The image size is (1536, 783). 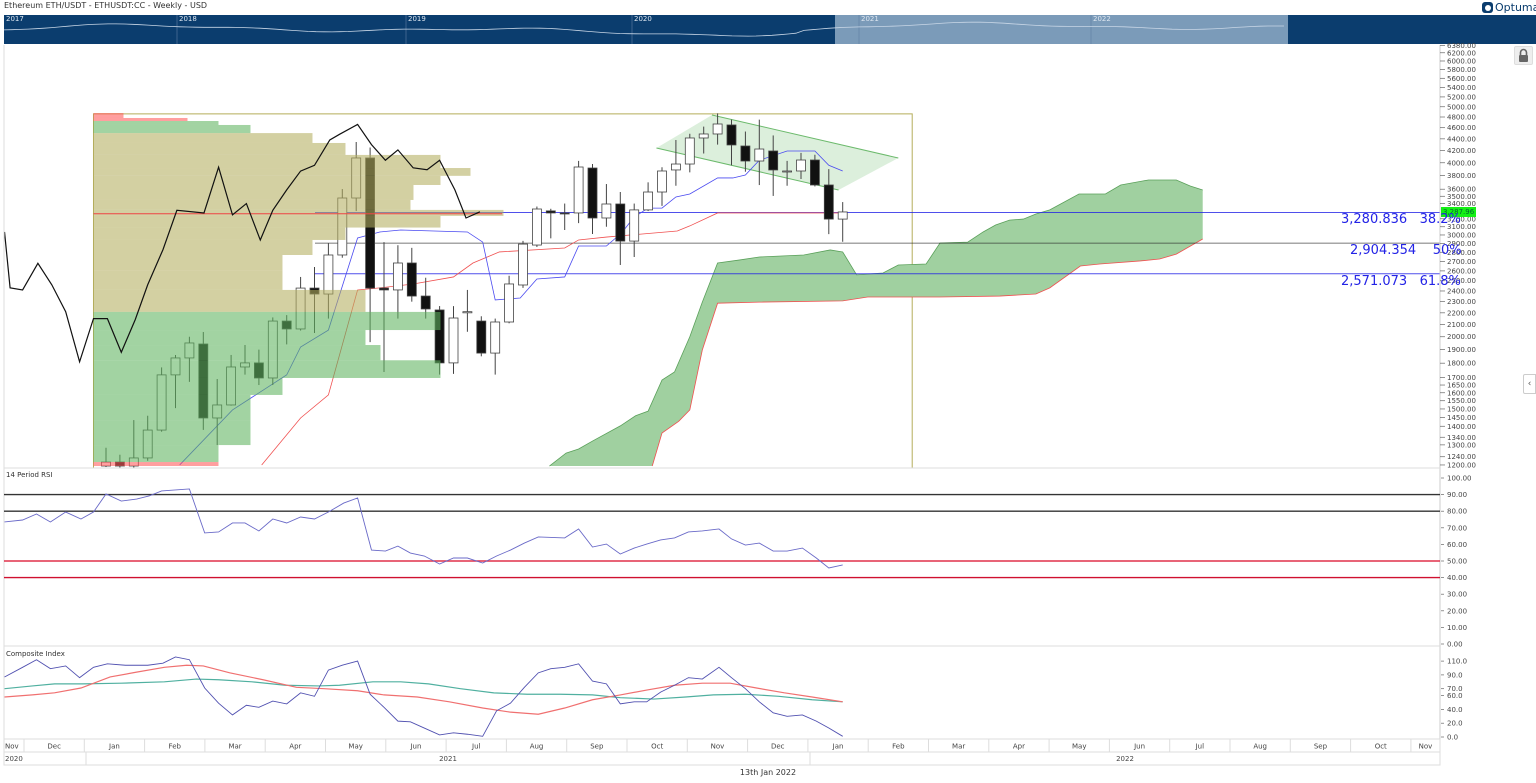 What do you see at coordinates (448, 759) in the screenshot?
I see `year-label: 2021` at bounding box center [448, 759].